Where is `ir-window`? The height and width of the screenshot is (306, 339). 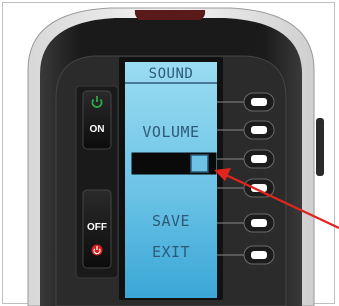
ir-window is located at coordinates (170, 15).